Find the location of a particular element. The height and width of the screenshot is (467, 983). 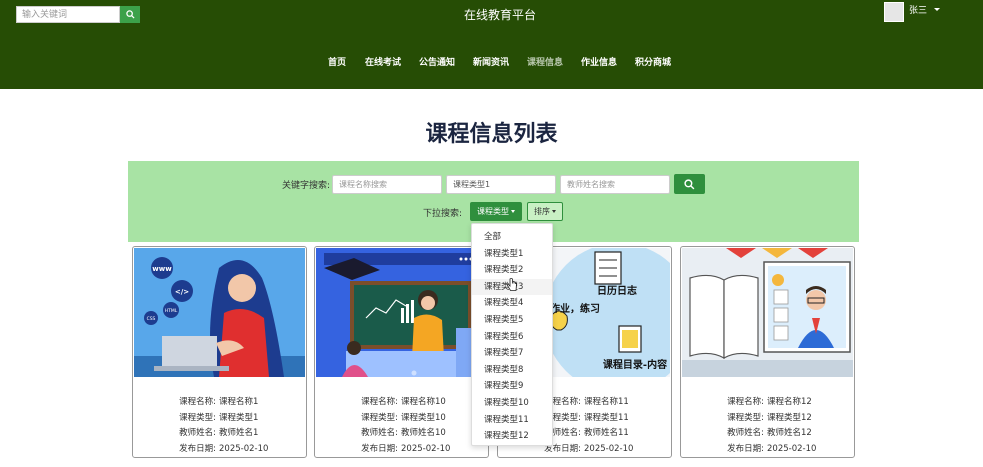

image-text: </> is located at coordinates (182, 292).